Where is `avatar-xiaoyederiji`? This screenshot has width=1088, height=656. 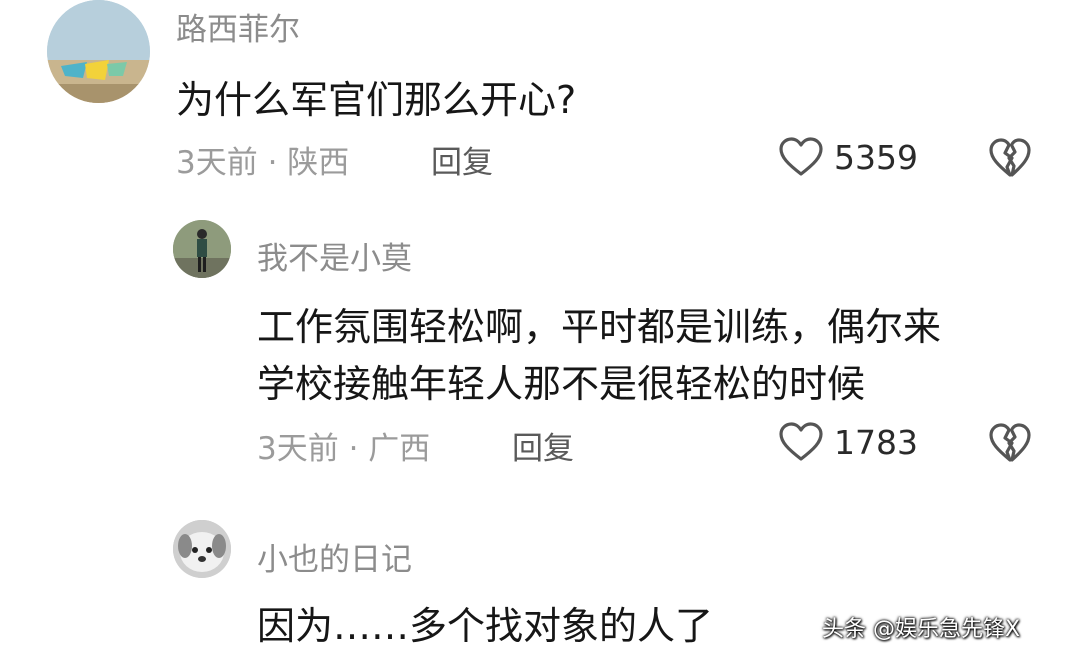 avatar-xiaoyederiji is located at coordinates (202, 549).